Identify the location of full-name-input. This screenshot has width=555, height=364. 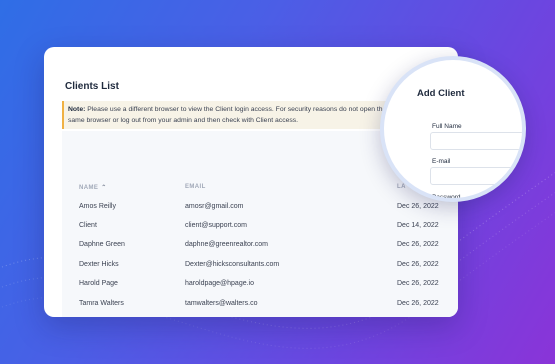
(476, 141).